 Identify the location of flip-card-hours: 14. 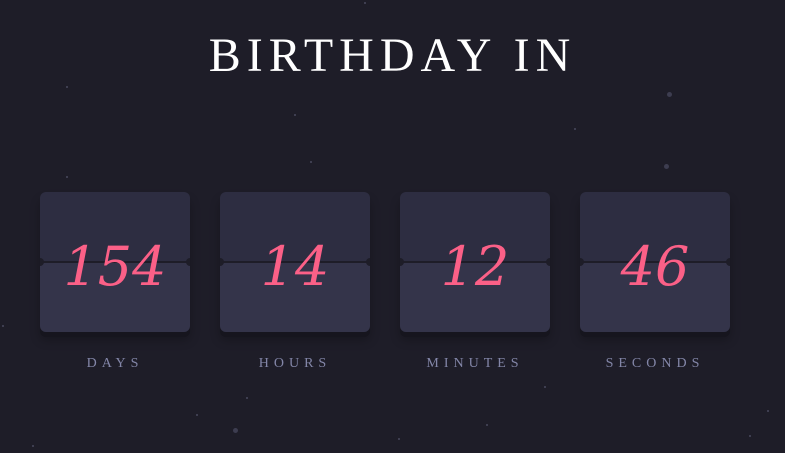
(295, 262).